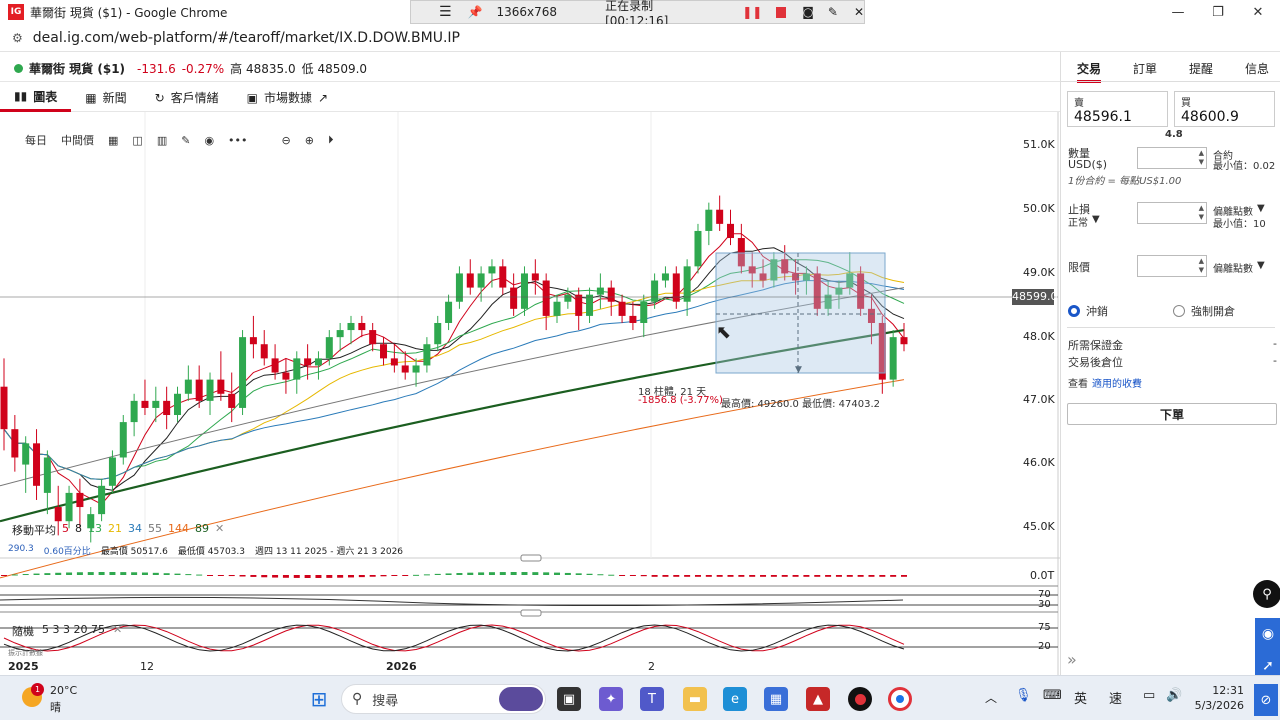 The width and height of the screenshot is (1280, 720). I want to click on windows-start-icon: ⊞, so click(319, 699).